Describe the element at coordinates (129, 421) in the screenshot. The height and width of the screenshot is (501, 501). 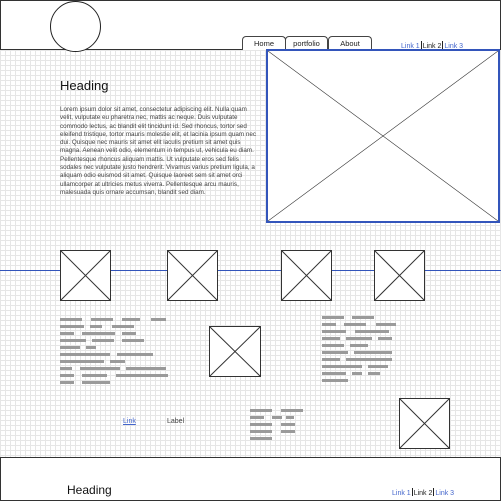
I see `content-link: Link` at that location.